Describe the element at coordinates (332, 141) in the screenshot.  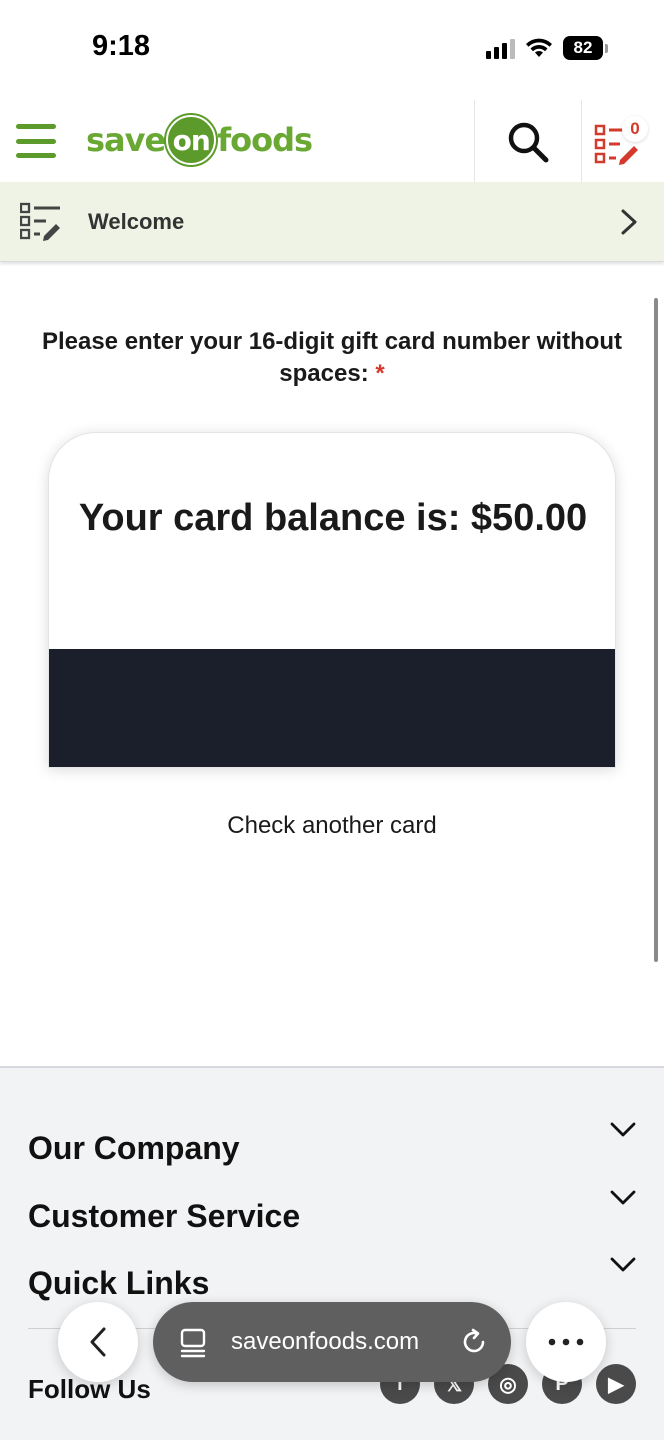
I see `site-header: save on foods 0` at that location.